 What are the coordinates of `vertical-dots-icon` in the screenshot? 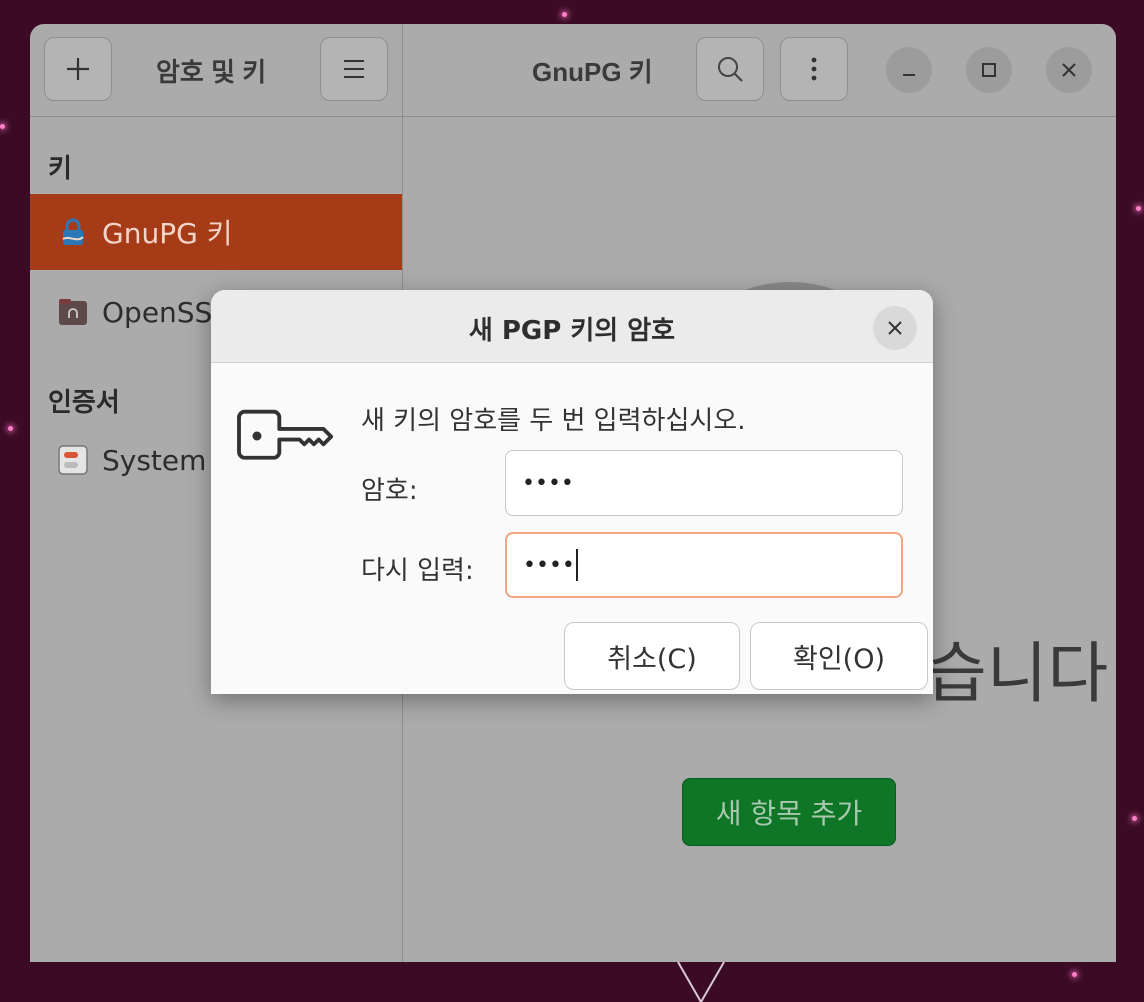 It's located at (814, 69).